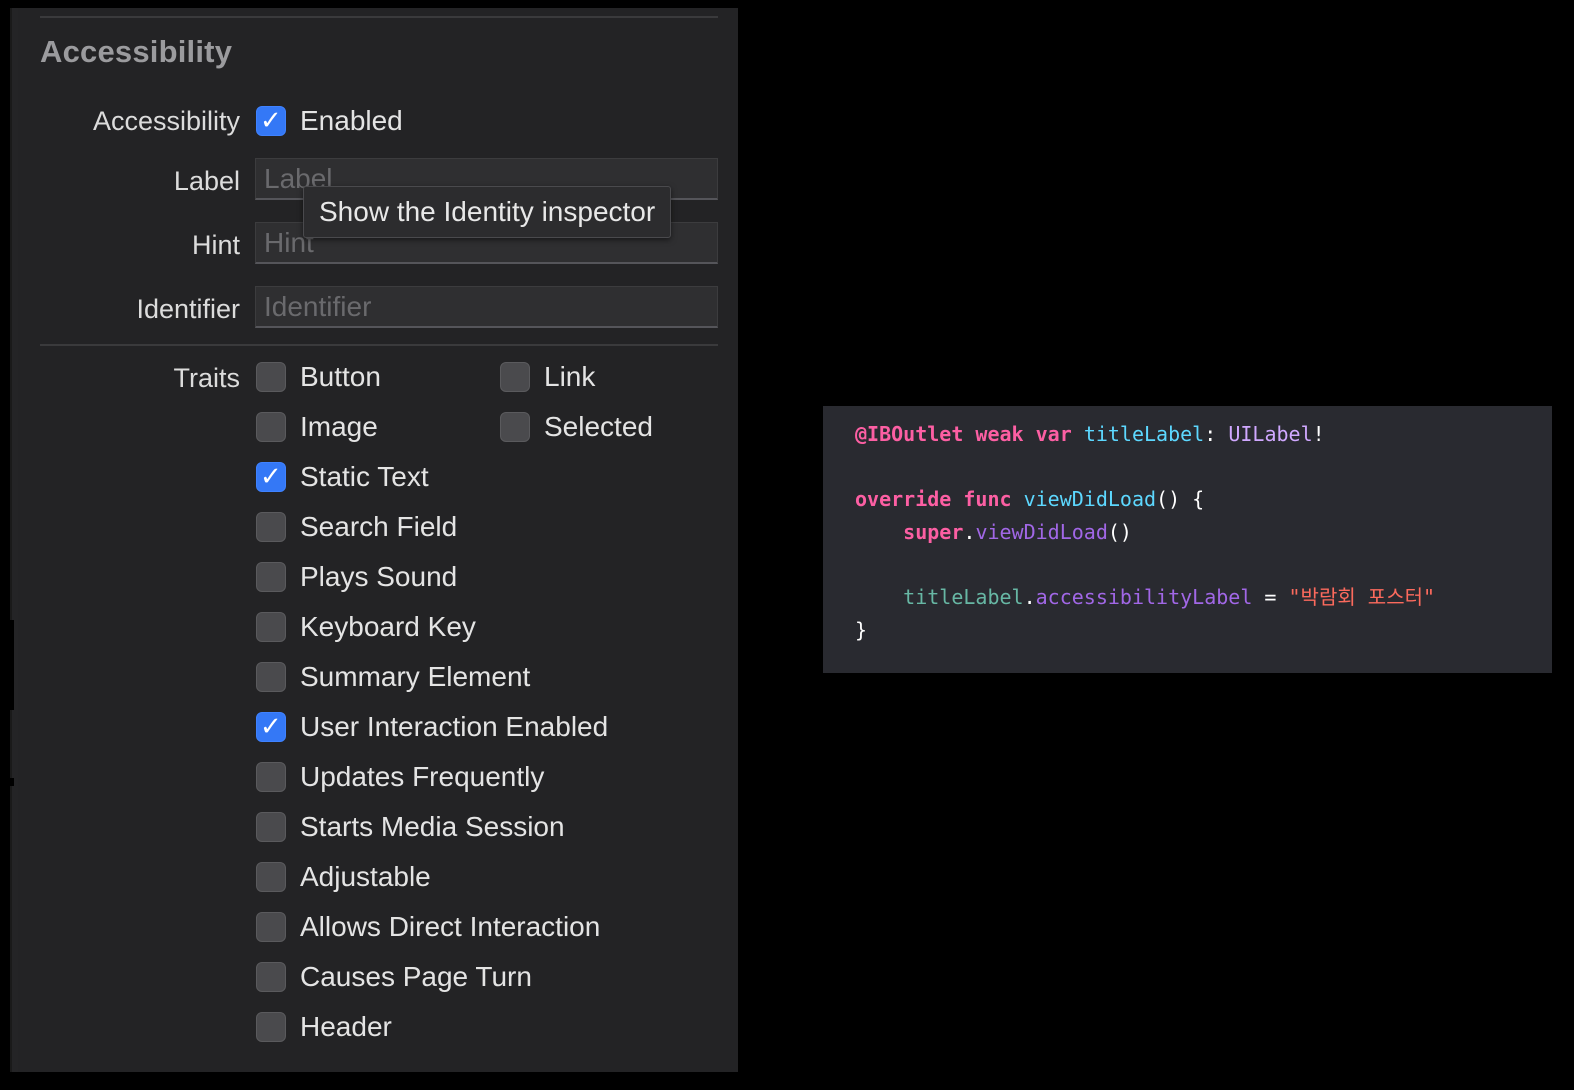 The image size is (1574, 1090). I want to click on trait-label-starts-media-session: Starts Media Session, so click(432, 826).